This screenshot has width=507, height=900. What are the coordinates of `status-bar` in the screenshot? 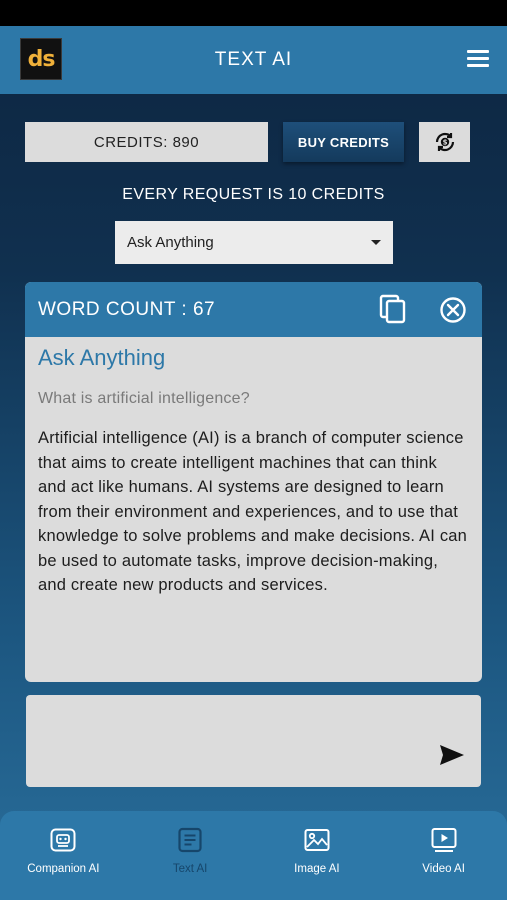 It's located at (253, 13).